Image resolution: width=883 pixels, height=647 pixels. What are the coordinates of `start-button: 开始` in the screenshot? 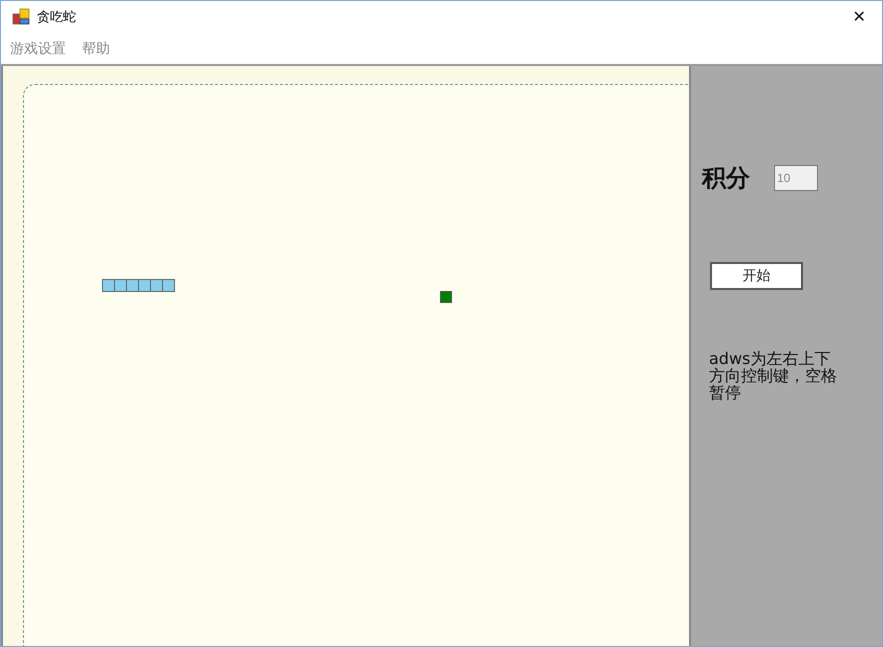 It's located at (756, 276).